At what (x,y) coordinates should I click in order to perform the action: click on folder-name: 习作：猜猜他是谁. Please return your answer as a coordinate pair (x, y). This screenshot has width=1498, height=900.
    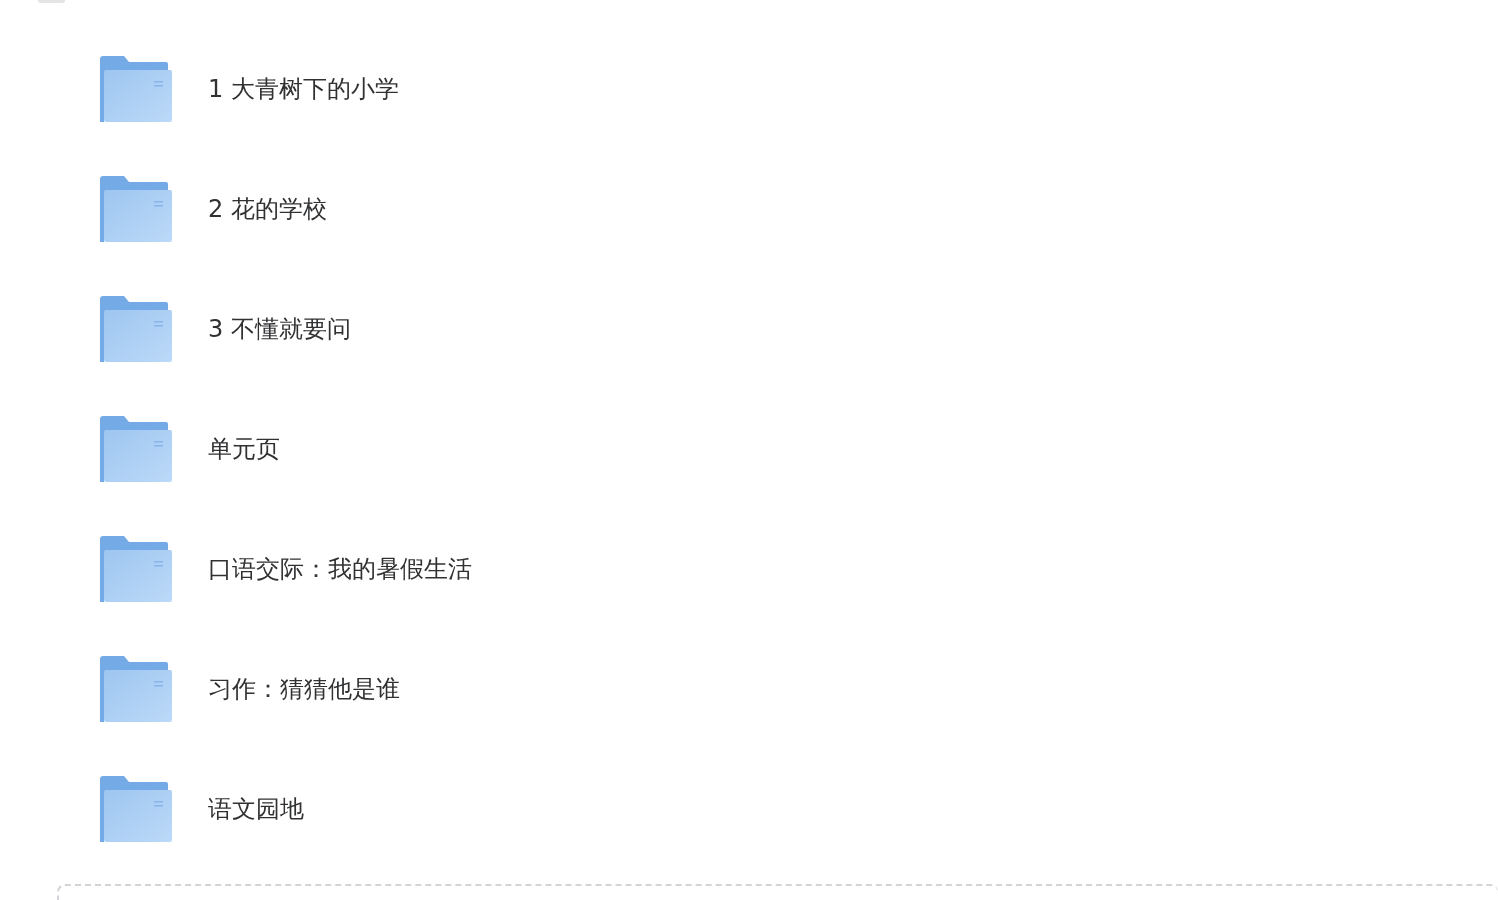
    Looking at the image, I should click on (304, 689).